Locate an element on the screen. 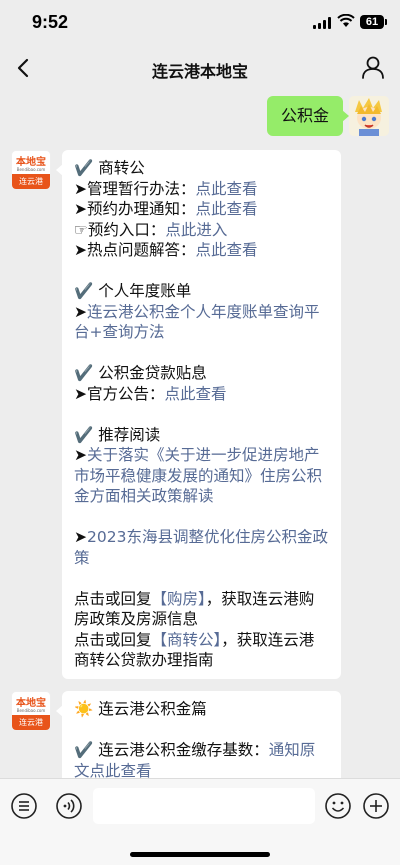 The image size is (400, 865). link-annual-bill-query: 连云港公积金个人年度账单查询平台+查询方法 is located at coordinates (197, 322).